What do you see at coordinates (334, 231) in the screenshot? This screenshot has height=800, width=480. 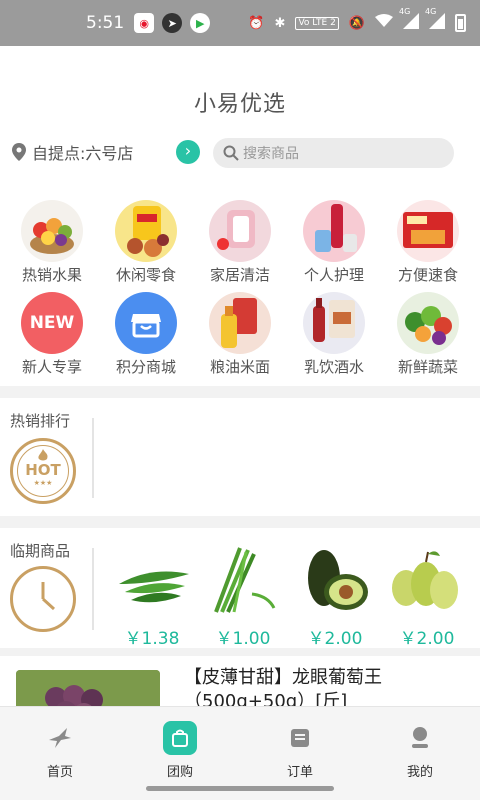 I see `personal-care-image` at bounding box center [334, 231].